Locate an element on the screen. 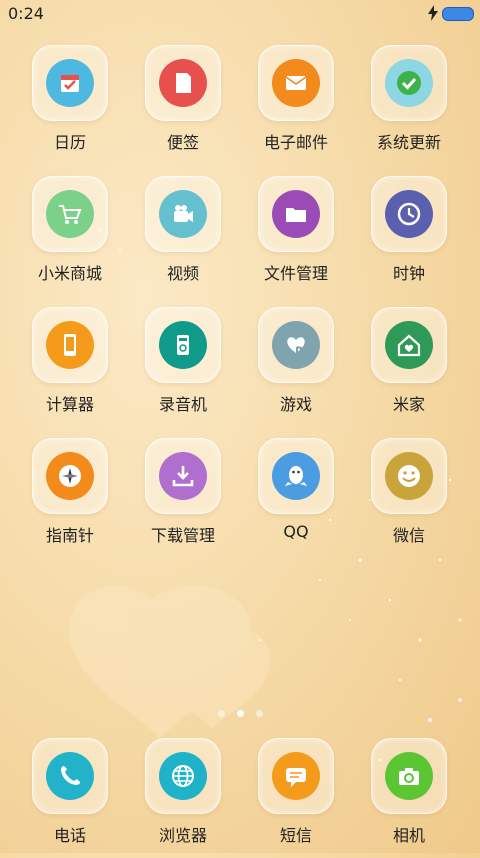 The width and height of the screenshot is (480, 858). app-mihome: 米家 is located at coordinates (409, 367).